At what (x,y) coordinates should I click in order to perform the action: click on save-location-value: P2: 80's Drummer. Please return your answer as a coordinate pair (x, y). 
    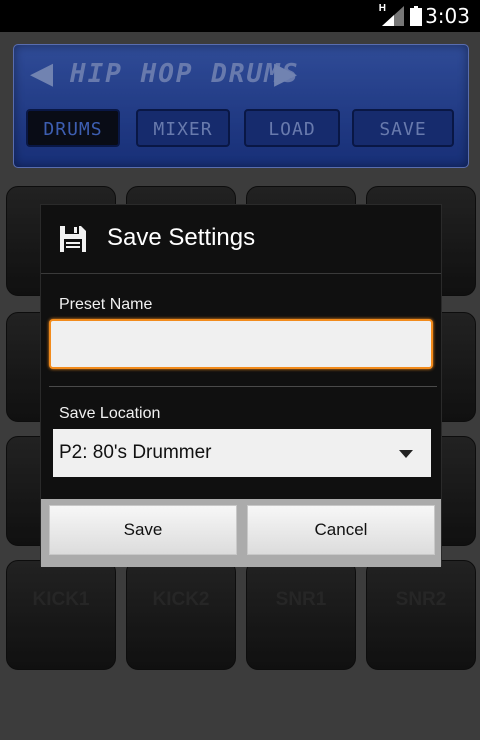
    Looking at the image, I should click on (135, 452).